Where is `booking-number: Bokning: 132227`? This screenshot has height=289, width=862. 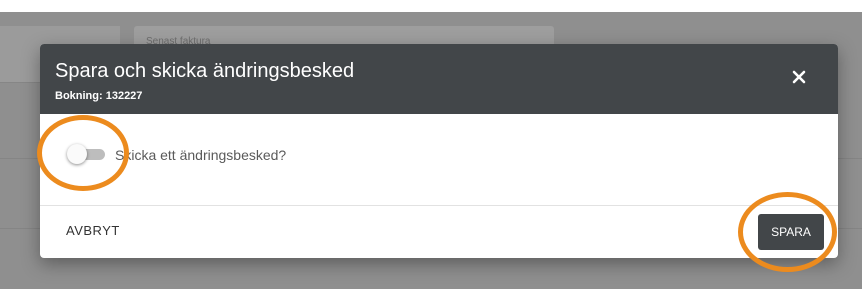
booking-number: Bokning: 132227 is located at coordinates (99, 96).